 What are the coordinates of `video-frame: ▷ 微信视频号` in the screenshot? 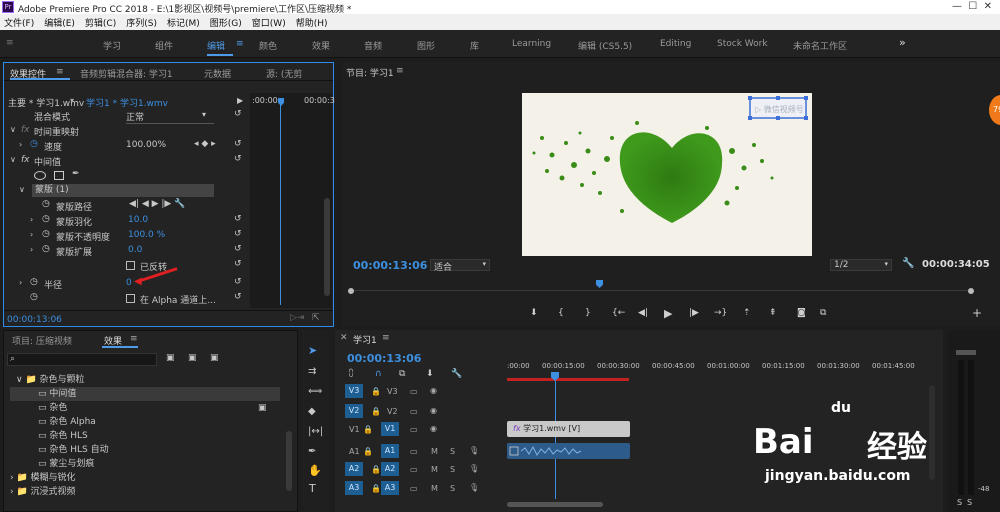 It's located at (667, 174).